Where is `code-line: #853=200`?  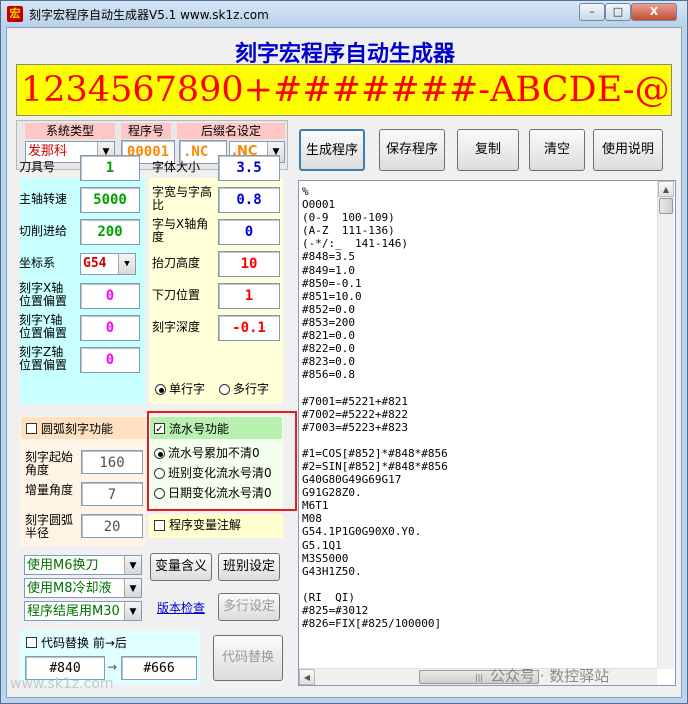
code-line: #853=200 is located at coordinates (328, 322).